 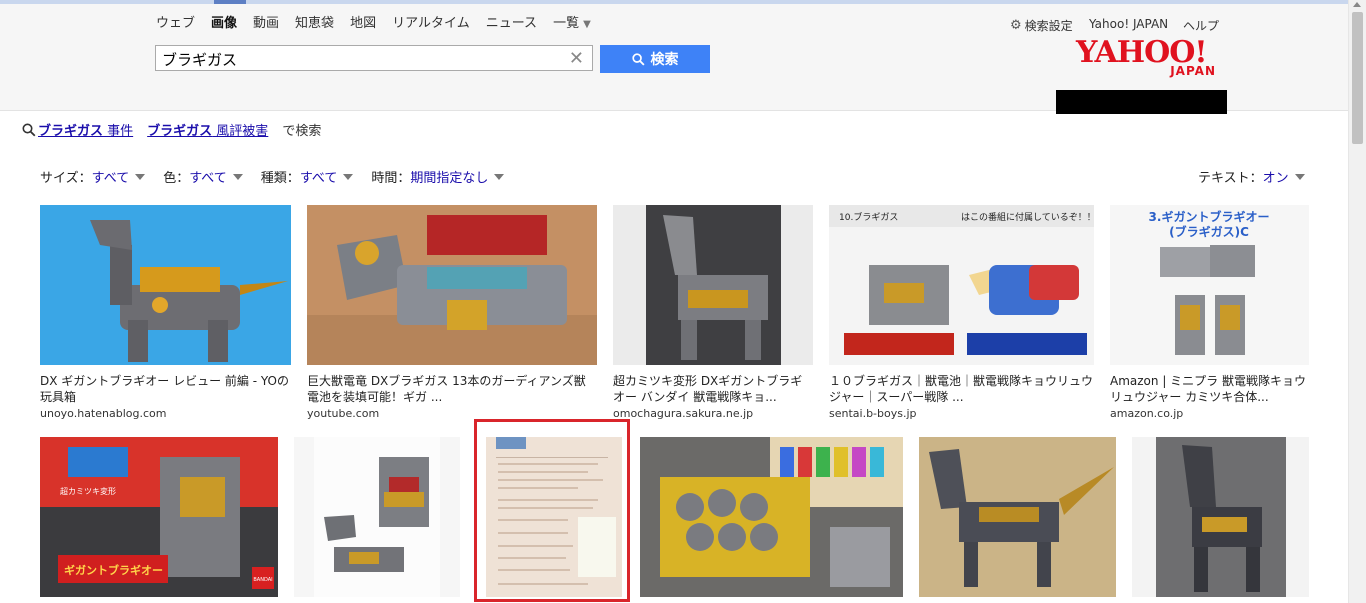 I want to click on filter-bar: サイズ：すべて 色：すべて 種類：すべて 時間：期間指定なし, so click(x=281, y=176).